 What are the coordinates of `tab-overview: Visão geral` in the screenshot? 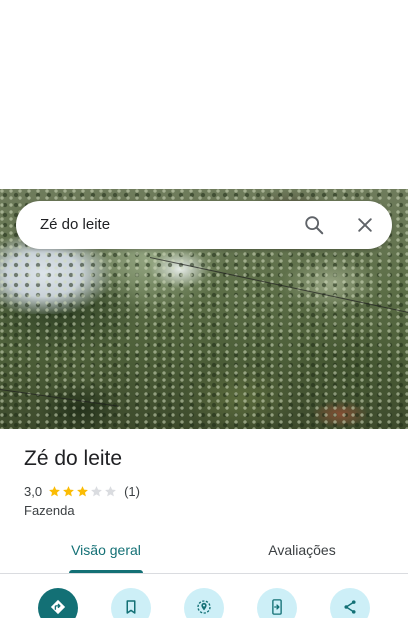 It's located at (106, 551).